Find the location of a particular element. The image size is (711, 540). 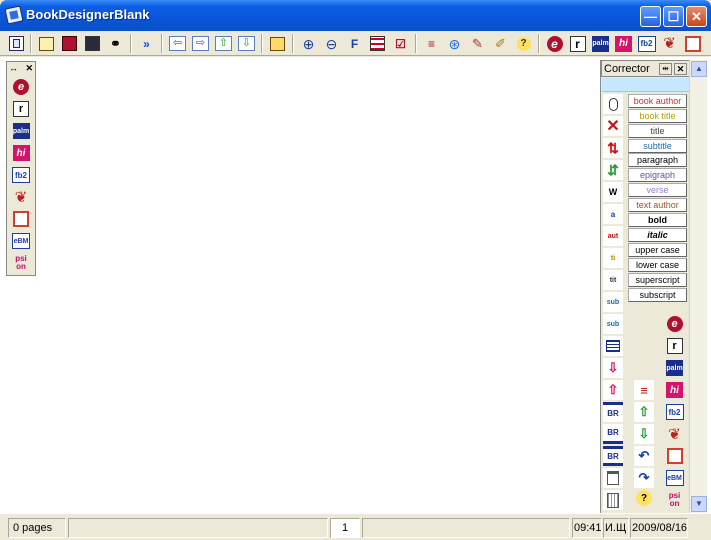

document-icon is located at coordinates (16, 43).